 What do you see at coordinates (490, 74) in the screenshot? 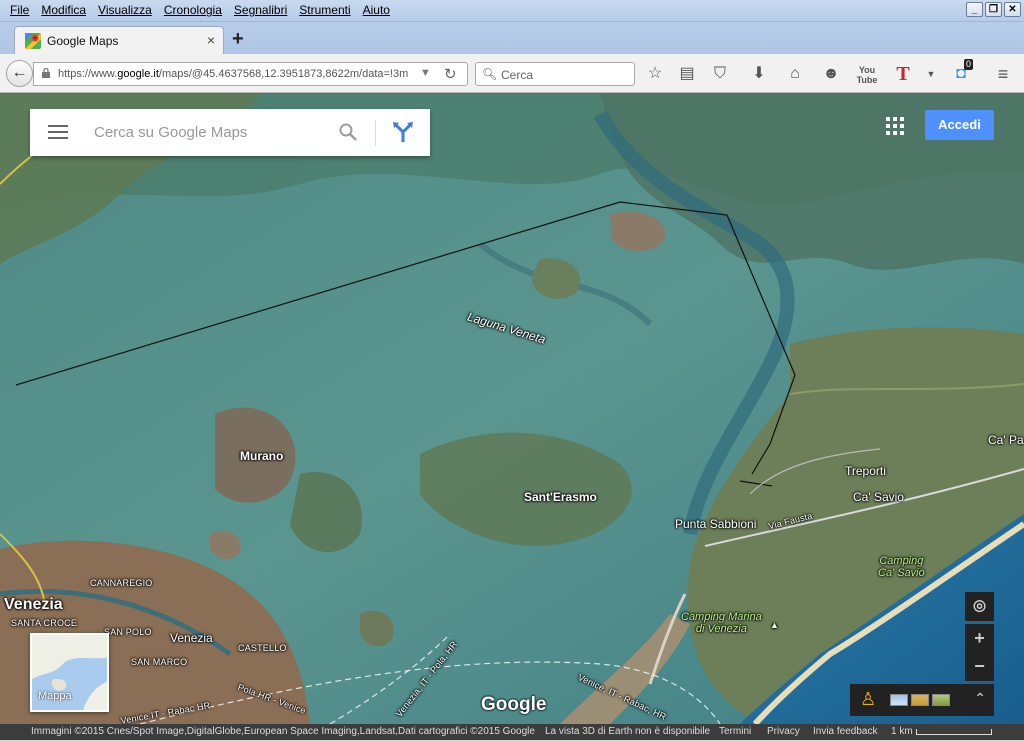
I see `search-icon: 🔍︎` at bounding box center [490, 74].